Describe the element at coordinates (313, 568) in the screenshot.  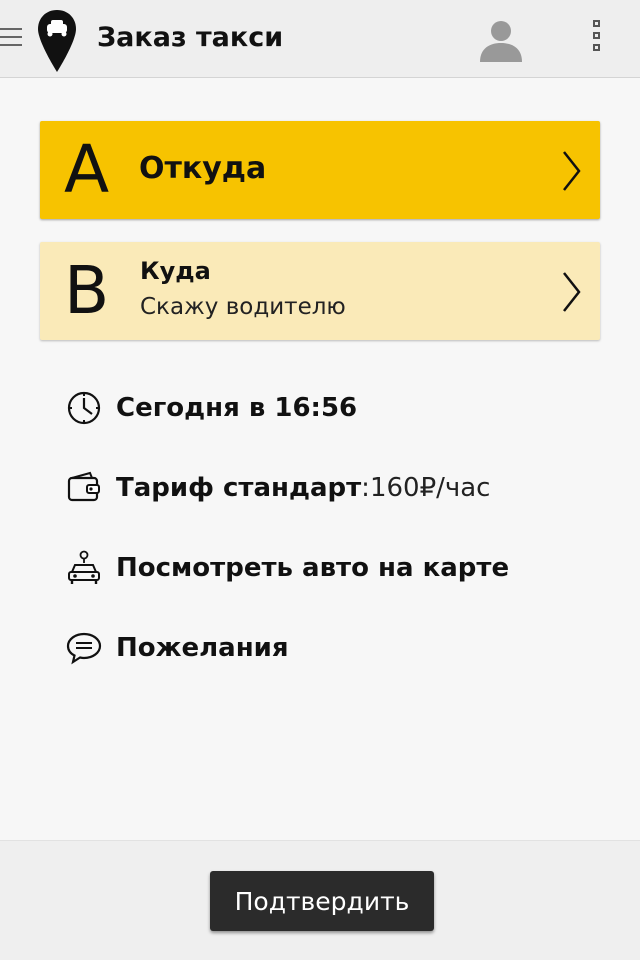
I see `view-car-on-map-text: Посмотреть авто на карте` at that location.